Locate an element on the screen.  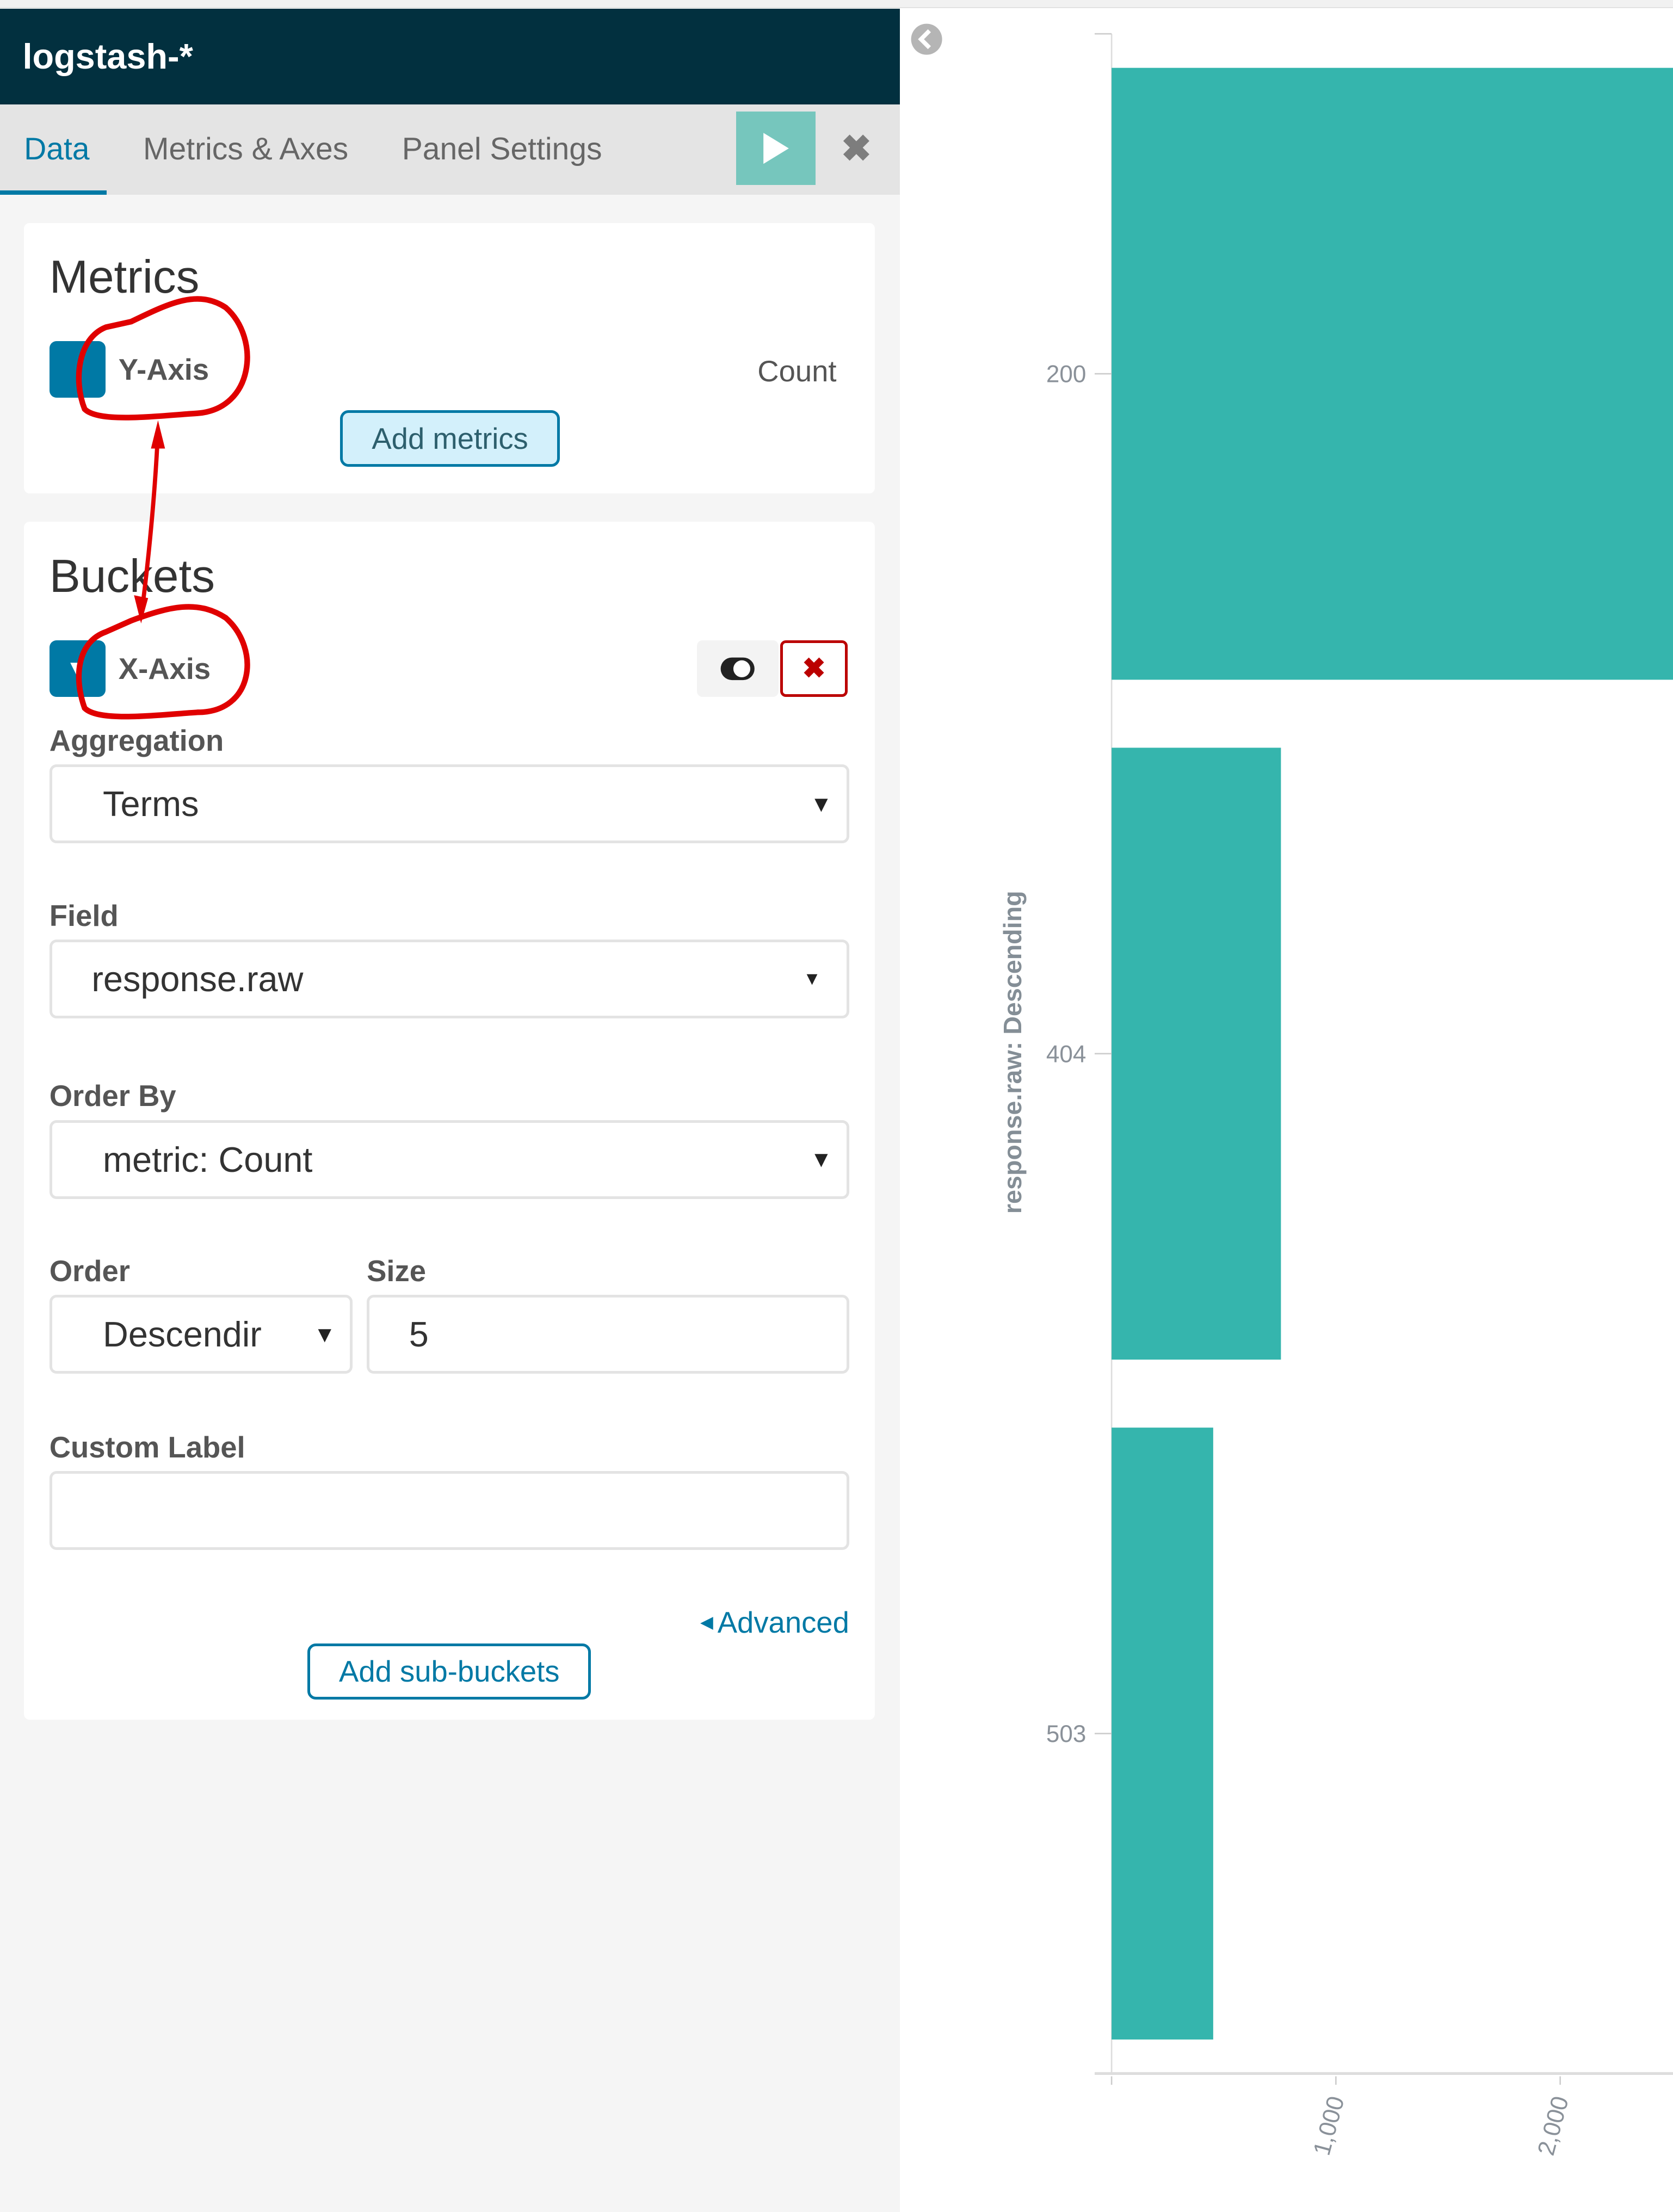
y-tick-label-200: 200 is located at coordinates (1066, 374).